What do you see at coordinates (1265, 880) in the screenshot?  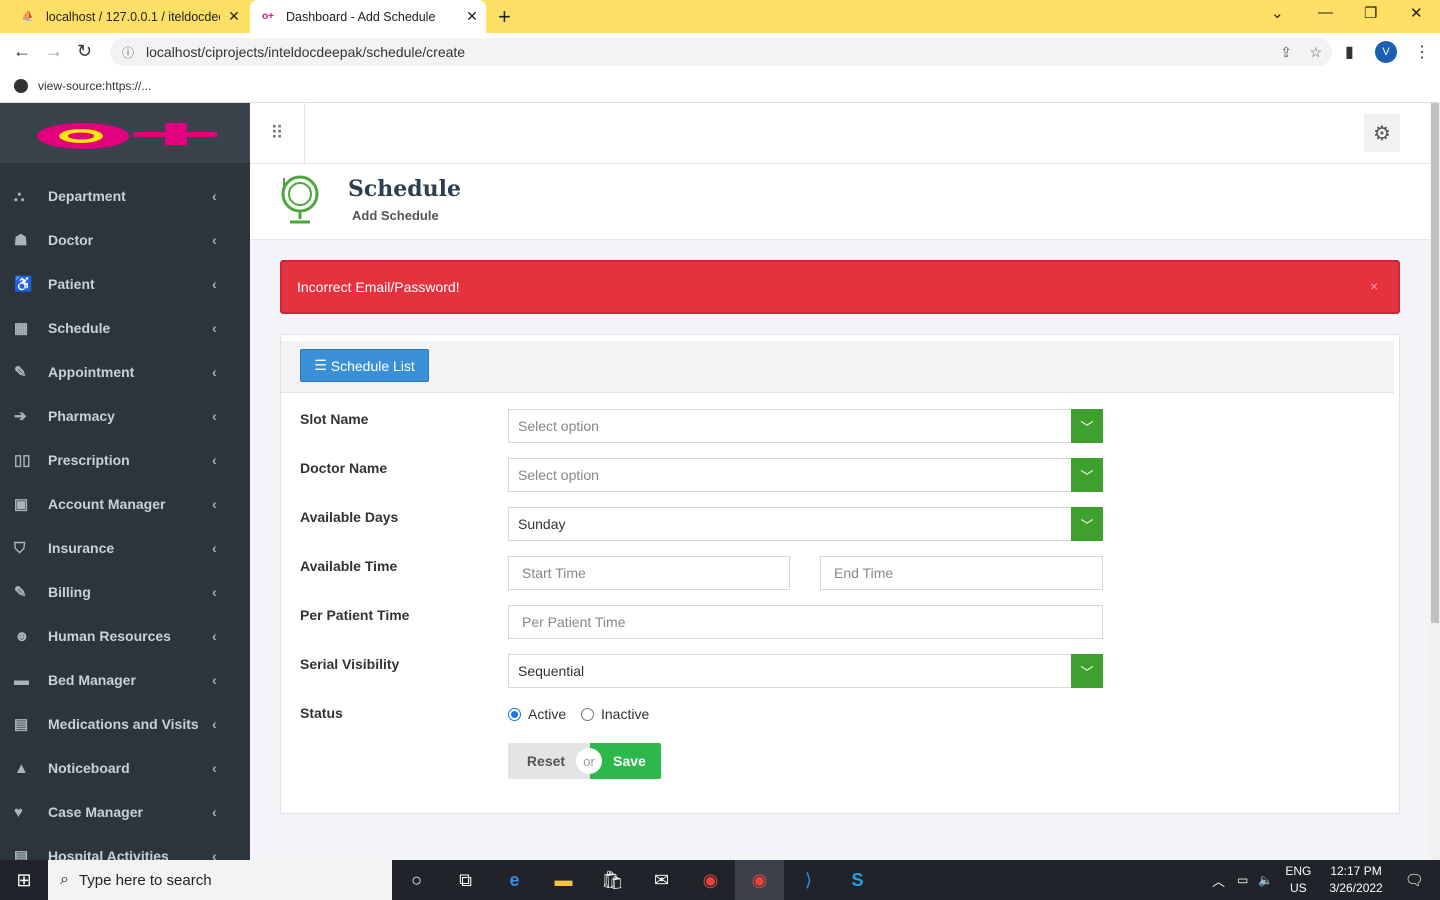 I see `volume-muted-icon: 🔈` at bounding box center [1265, 880].